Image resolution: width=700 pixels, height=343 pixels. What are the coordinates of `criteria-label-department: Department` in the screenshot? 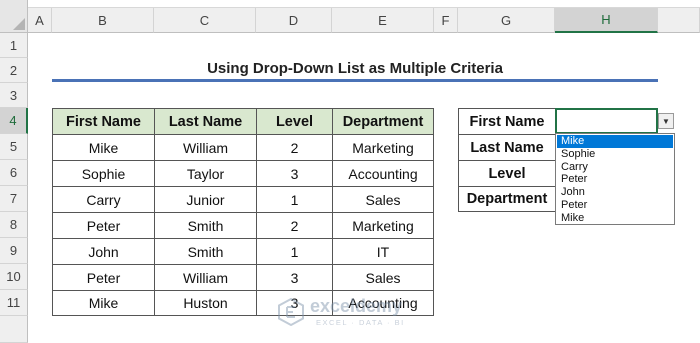 It's located at (507, 199).